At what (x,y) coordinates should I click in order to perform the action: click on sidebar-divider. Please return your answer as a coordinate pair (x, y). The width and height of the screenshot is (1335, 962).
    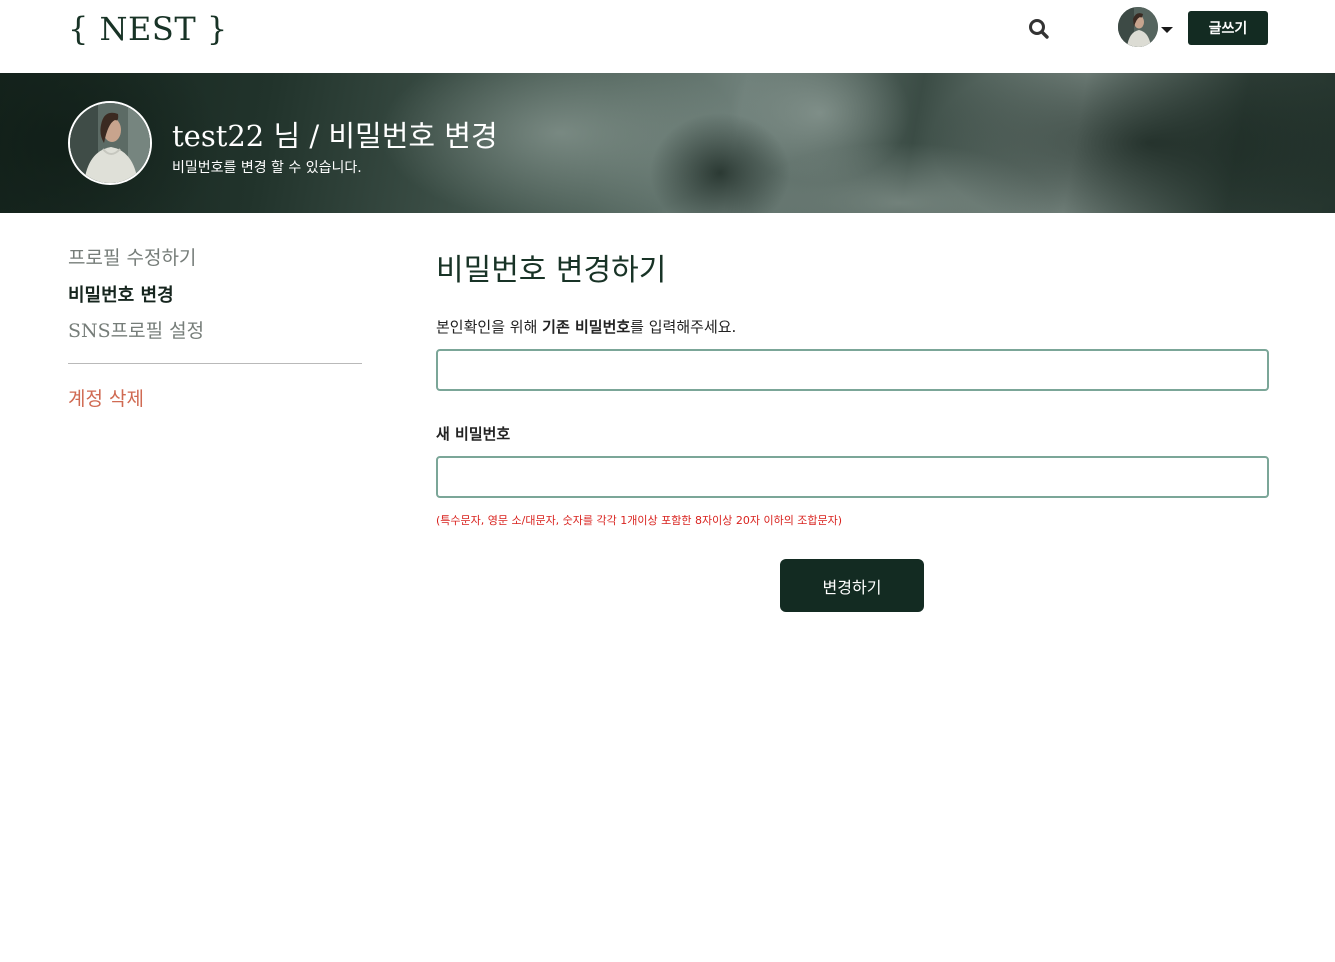
    Looking at the image, I should click on (215, 363).